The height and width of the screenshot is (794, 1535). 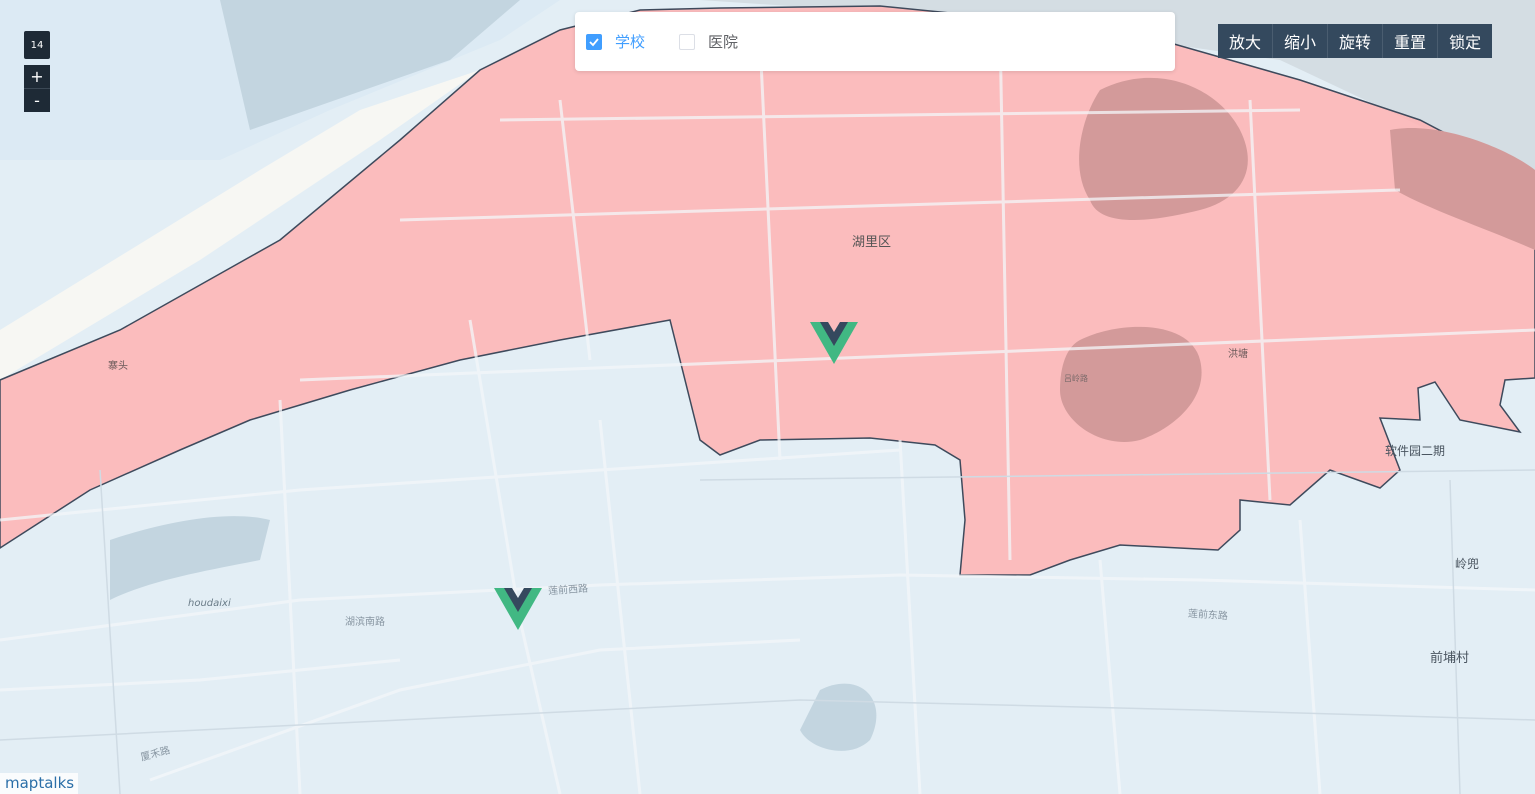 What do you see at coordinates (1415, 451) in the screenshot?
I see `map-label-community: 软件园二期` at bounding box center [1415, 451].